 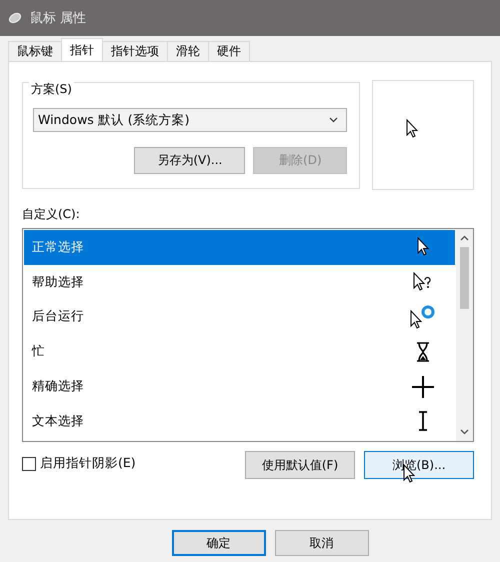 I want to click on scroll-down-icon, so click(x=464, y=432).